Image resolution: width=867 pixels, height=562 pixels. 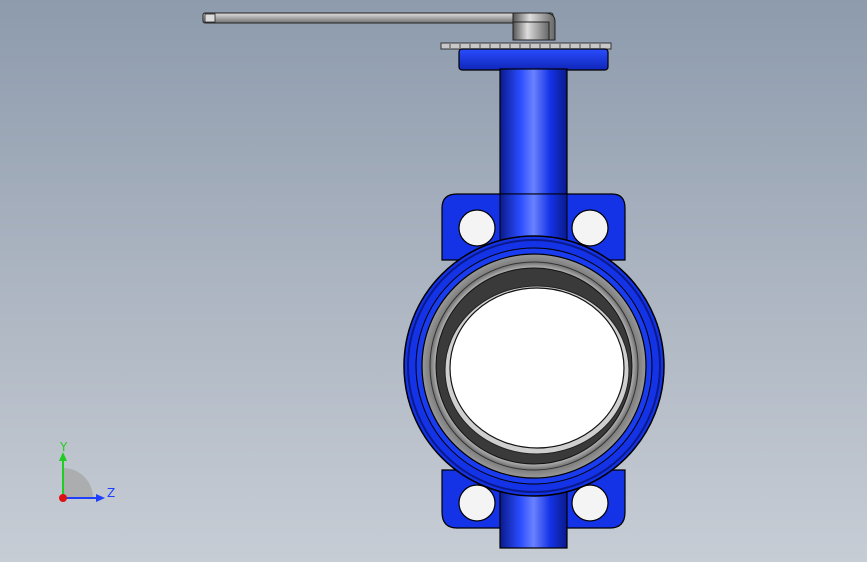 What do you see at coordinates (526, 46) in the screenshot?
I see `index-plate` at bounding box center [526, 46].